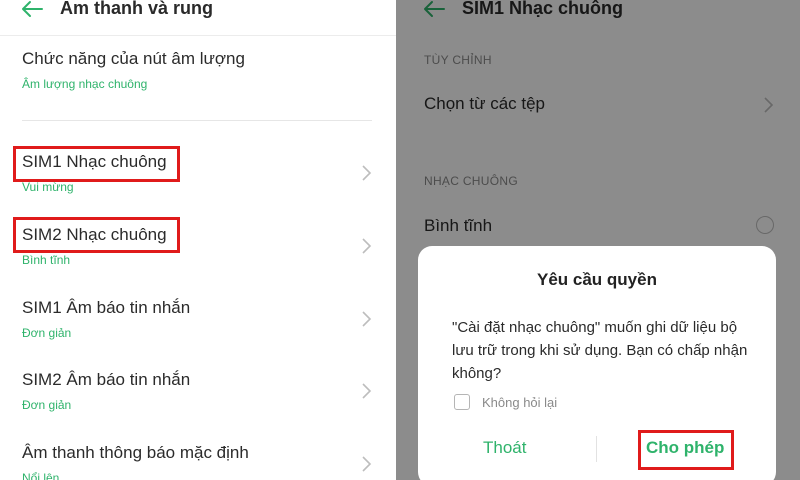  I want to click on sim1-message-tone-item: SIM1 Âm báo tin nhắn Đơn giản, so click(198, 321).